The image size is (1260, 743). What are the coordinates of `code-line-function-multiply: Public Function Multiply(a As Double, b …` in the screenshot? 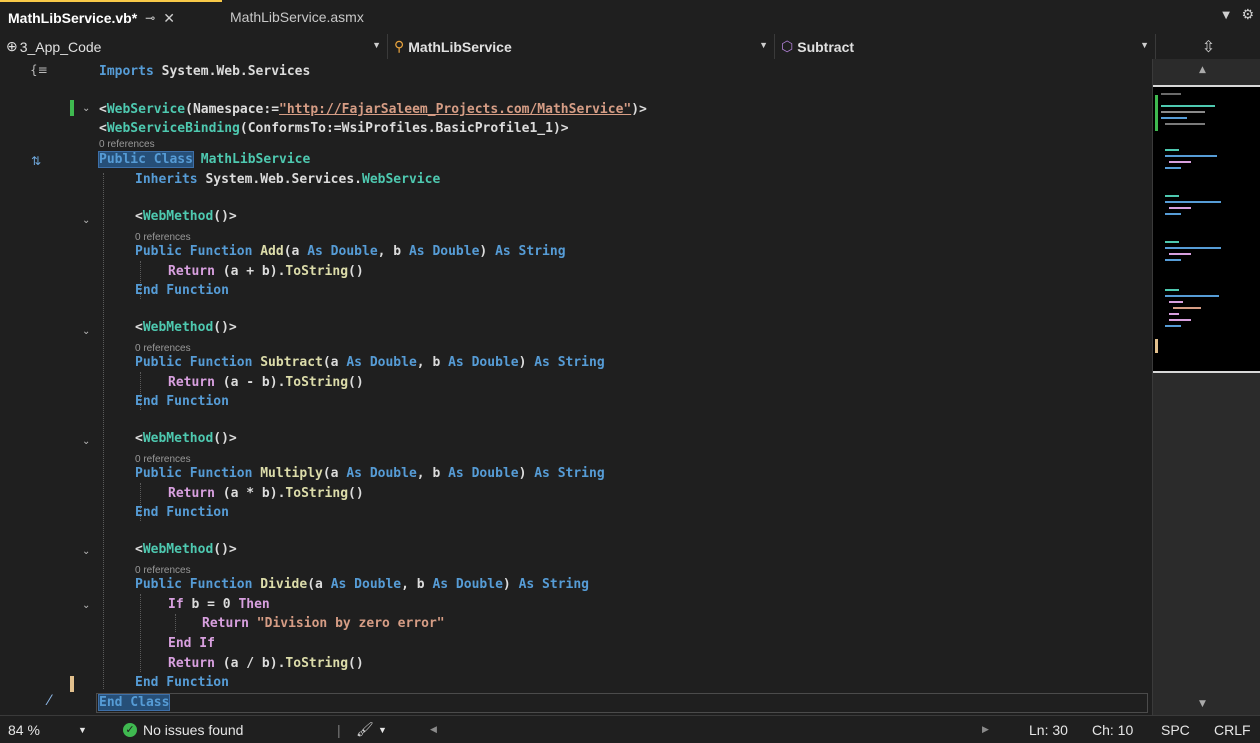 It's located at (370, 473).